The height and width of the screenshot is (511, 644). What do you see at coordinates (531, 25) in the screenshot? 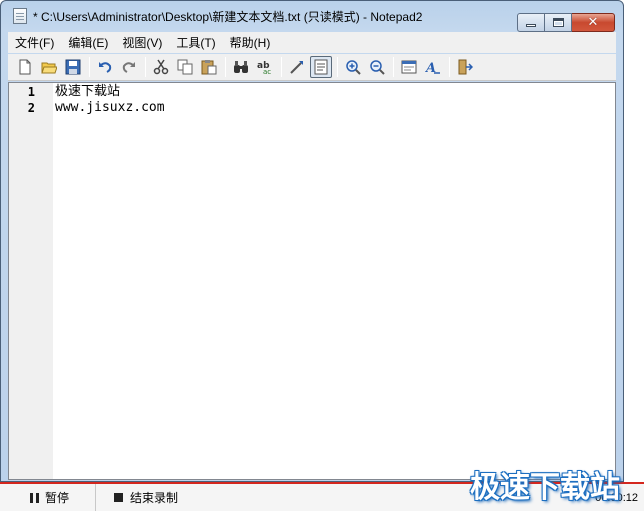
I see `minimize-icon` at bounding box center [531, 25].